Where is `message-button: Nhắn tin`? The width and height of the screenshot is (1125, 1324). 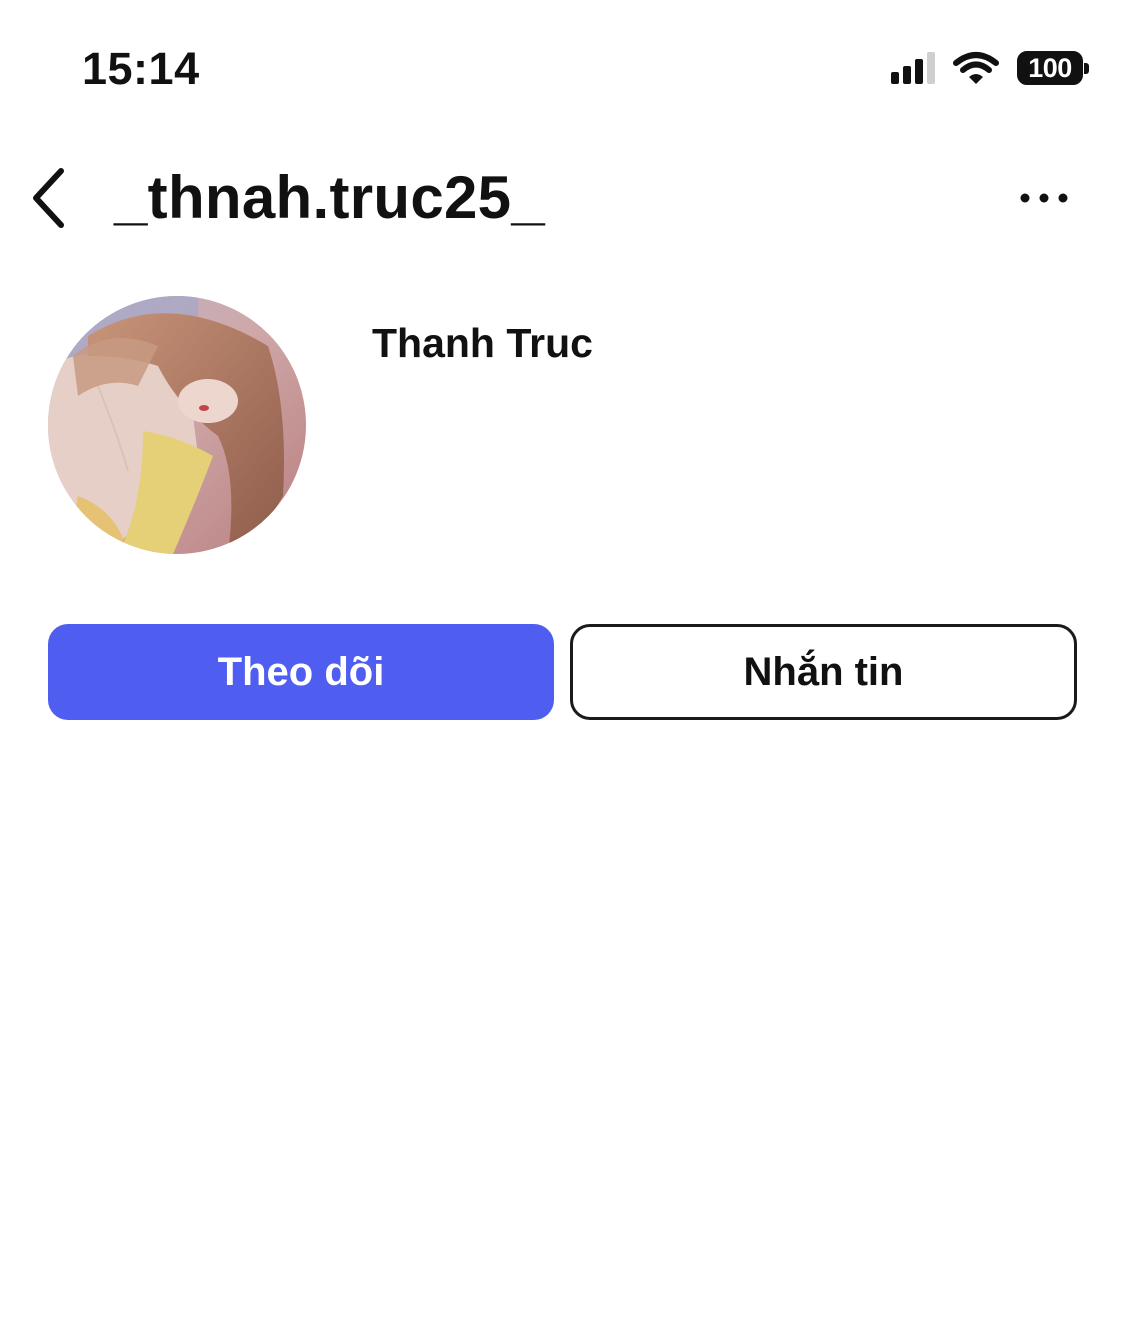
message-button: Nhắn tin is located at coordinates (823, 672).